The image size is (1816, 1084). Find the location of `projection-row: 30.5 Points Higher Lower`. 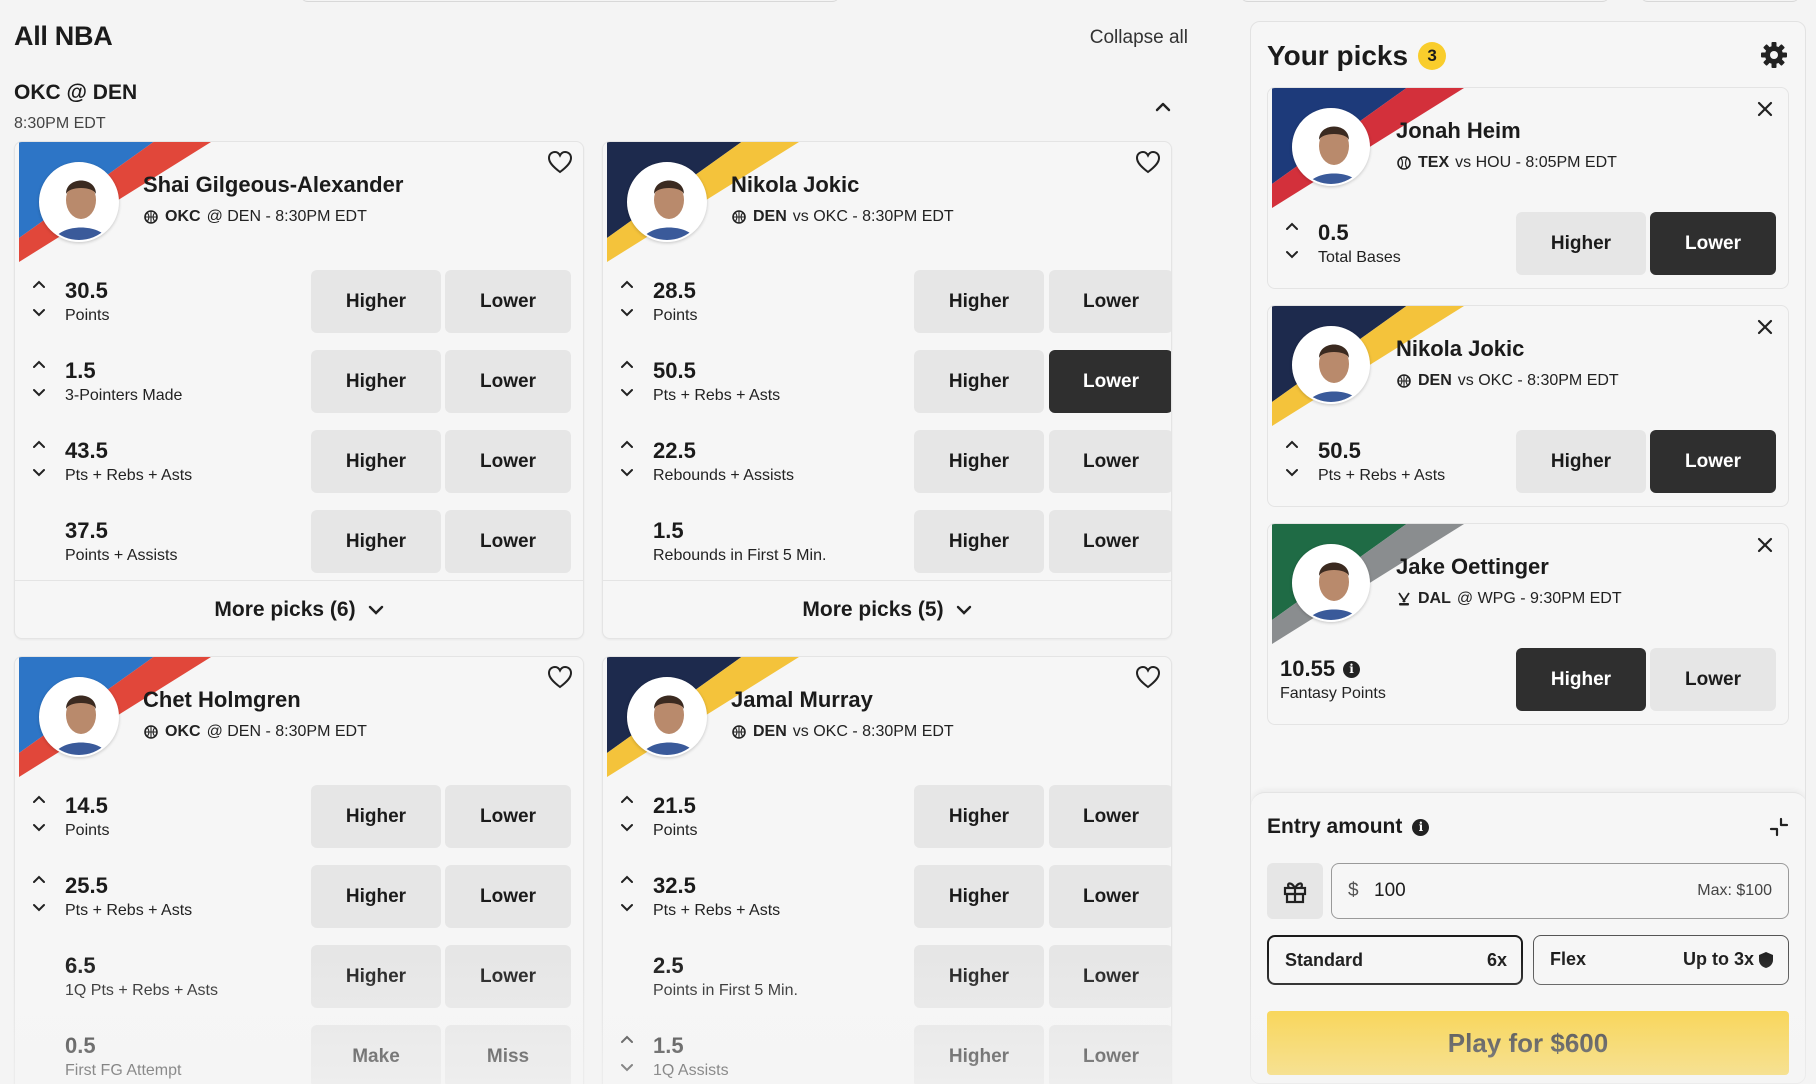

projection-row: 30.5 Points Higher Lower is located at coordinates (299, 302).